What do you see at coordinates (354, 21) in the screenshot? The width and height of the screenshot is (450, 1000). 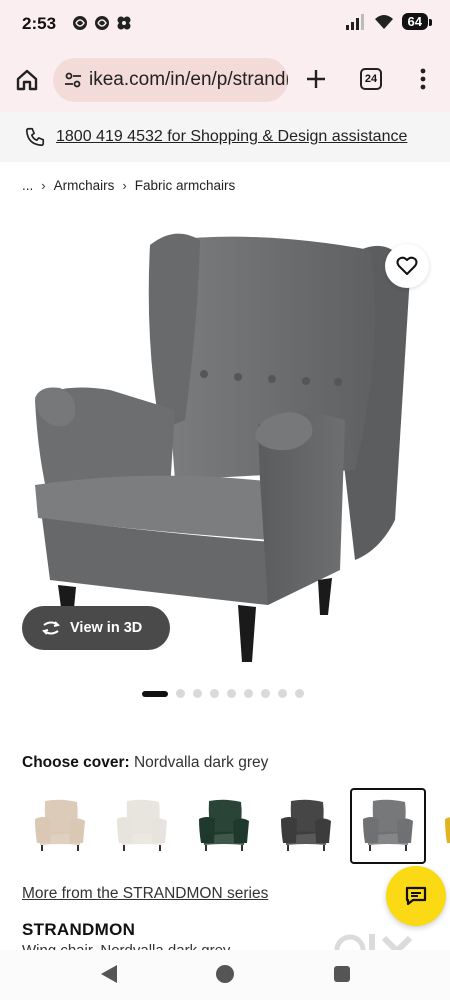 I see `signal-icon` at bounding box center [354, 21].